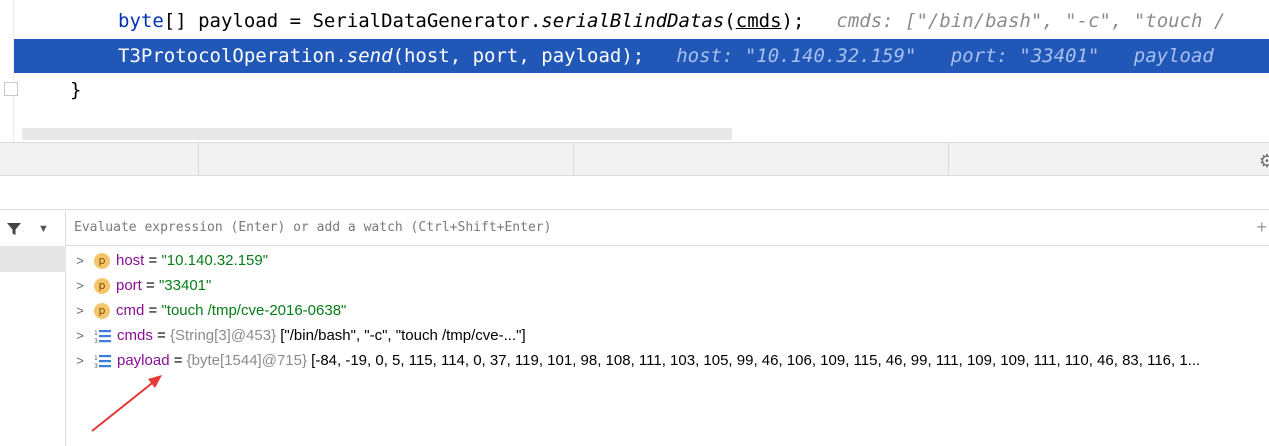 The height and width of the screenshot is (446, 1269). What do you see at coordinates (130, 310) in the screenshot?
I see `variable-name: cmd` at bounding box center [130, 310].